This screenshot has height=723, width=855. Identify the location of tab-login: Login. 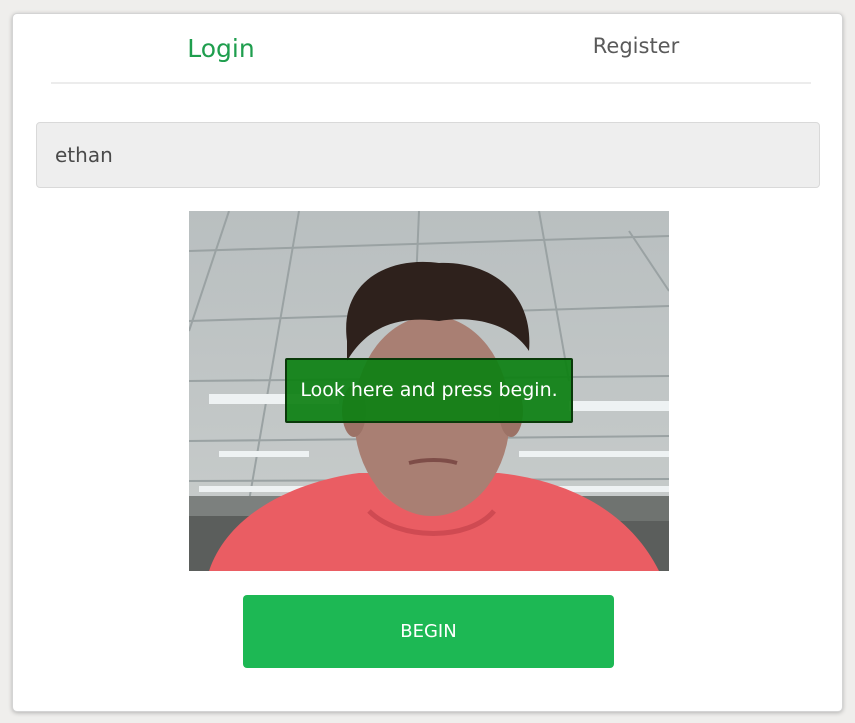
(221, 48).